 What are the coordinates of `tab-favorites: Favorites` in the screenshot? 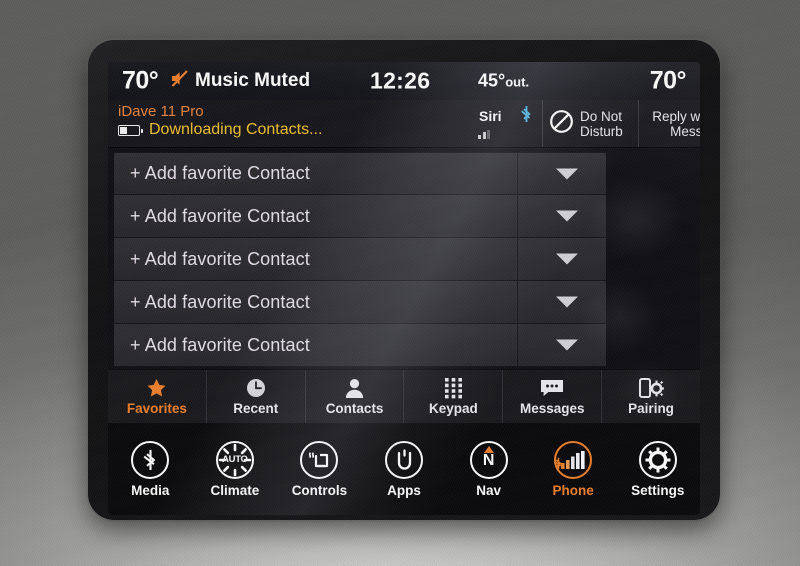 It's located at (157, 396).